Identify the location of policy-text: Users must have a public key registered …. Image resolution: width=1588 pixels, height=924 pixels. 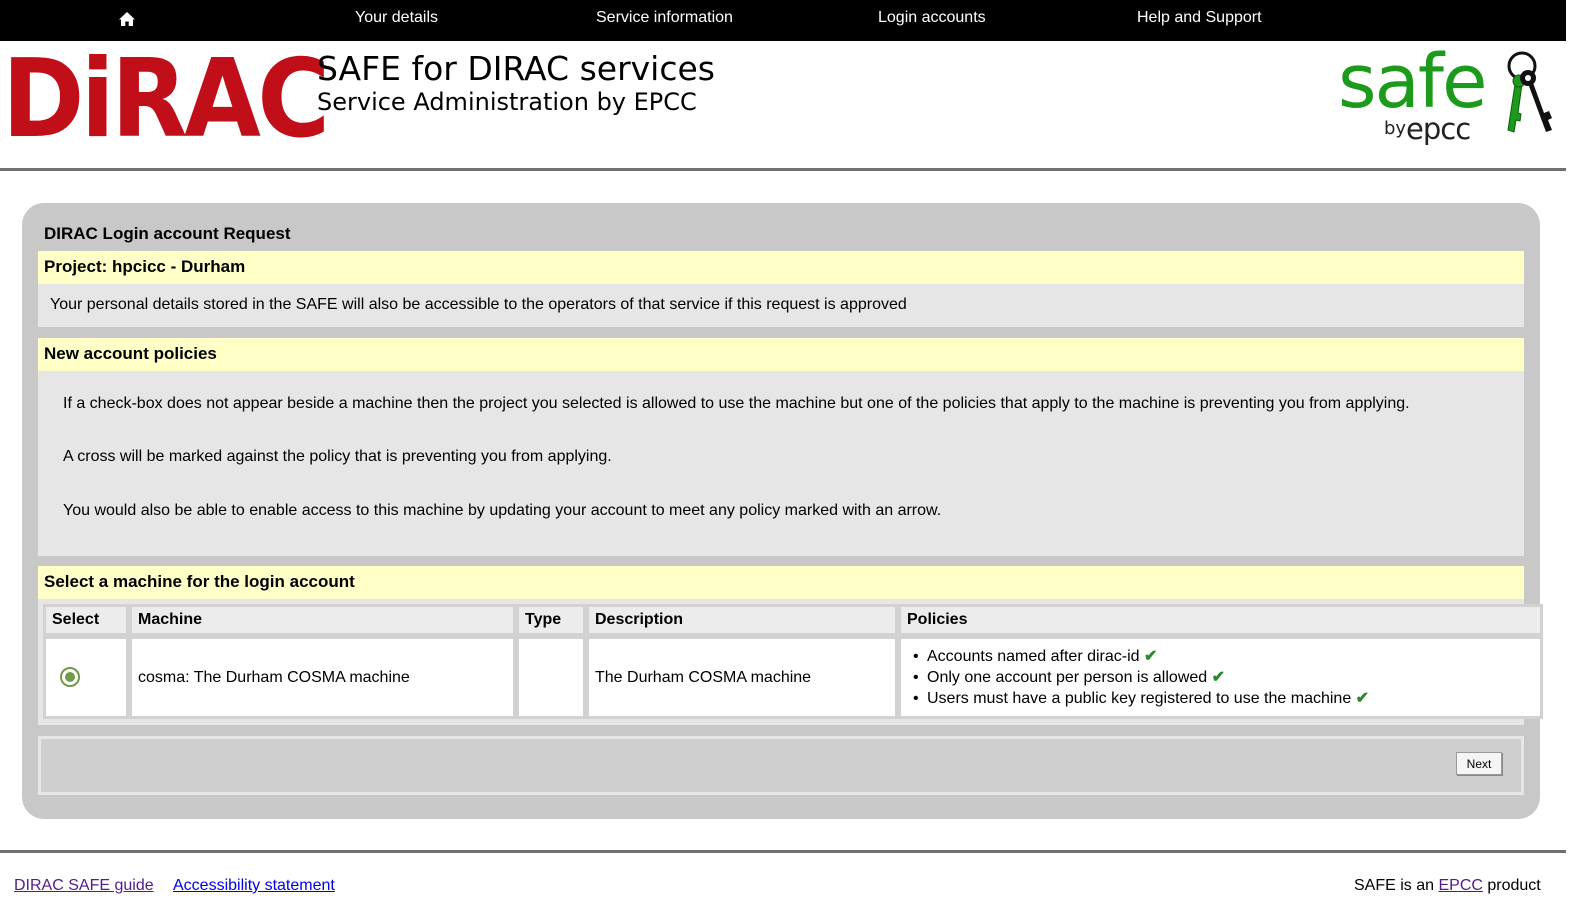
(1139, 698).